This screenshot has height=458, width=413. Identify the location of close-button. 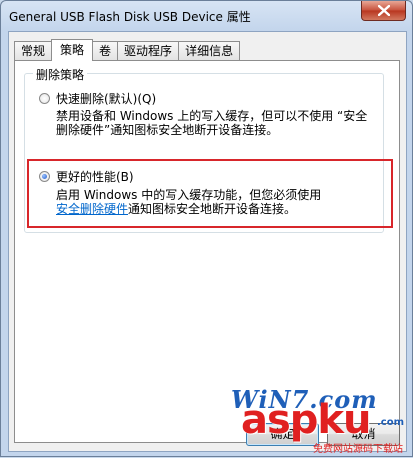
(383, 11).